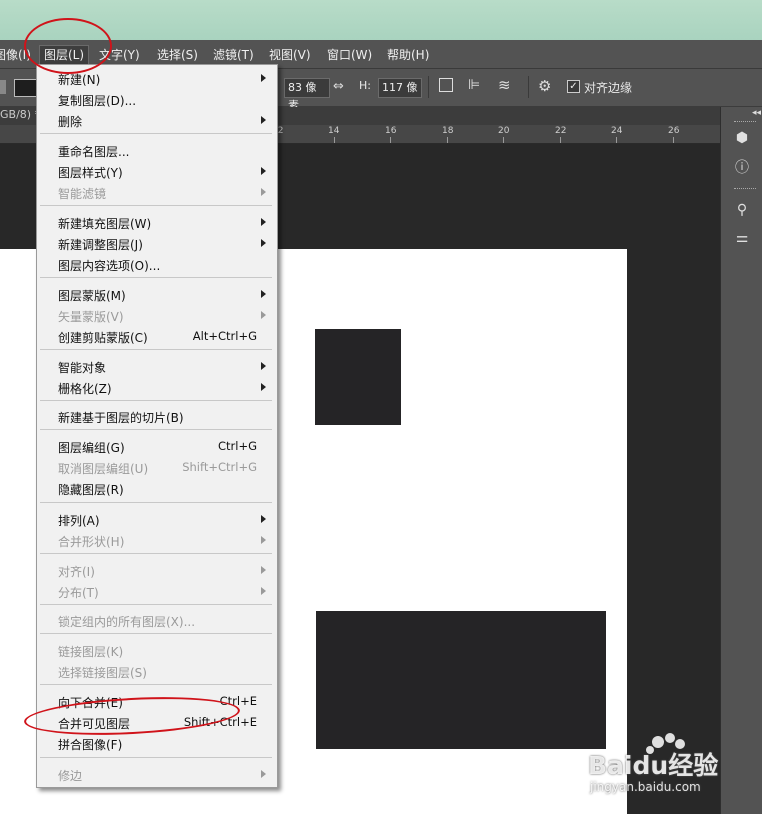 The image size is (762, 814). Describe the element at coordinates (645, 787) in the screenshot. I see `watermark-url: jingyan.baidu.com` at that location.